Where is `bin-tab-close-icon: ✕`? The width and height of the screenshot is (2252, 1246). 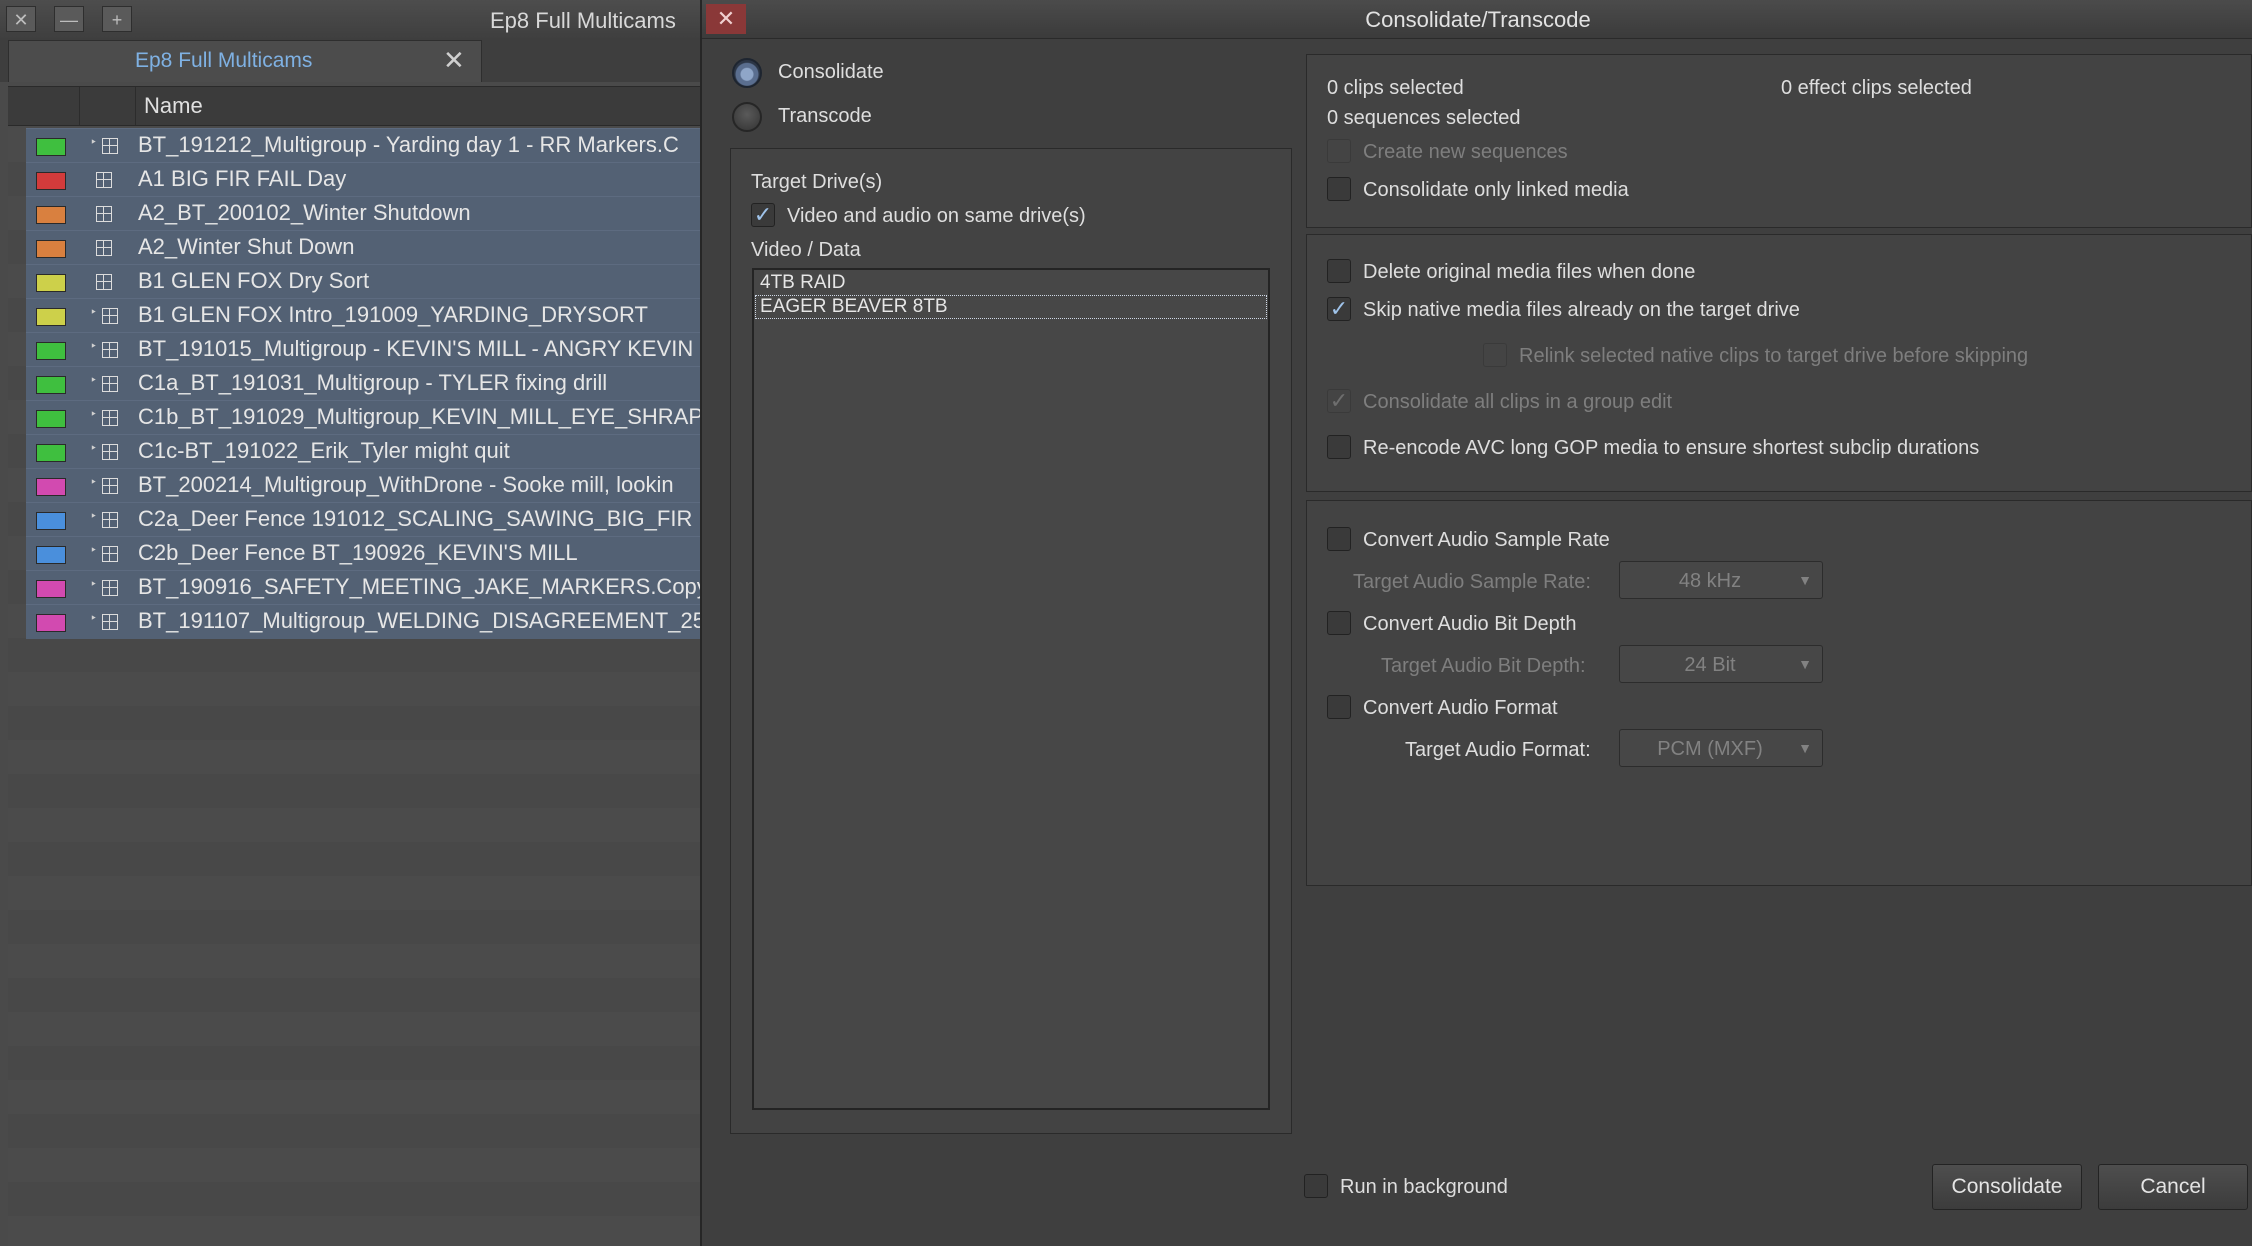 bin-tab-close-icon: ✕ is located at coordinates (454, 60).